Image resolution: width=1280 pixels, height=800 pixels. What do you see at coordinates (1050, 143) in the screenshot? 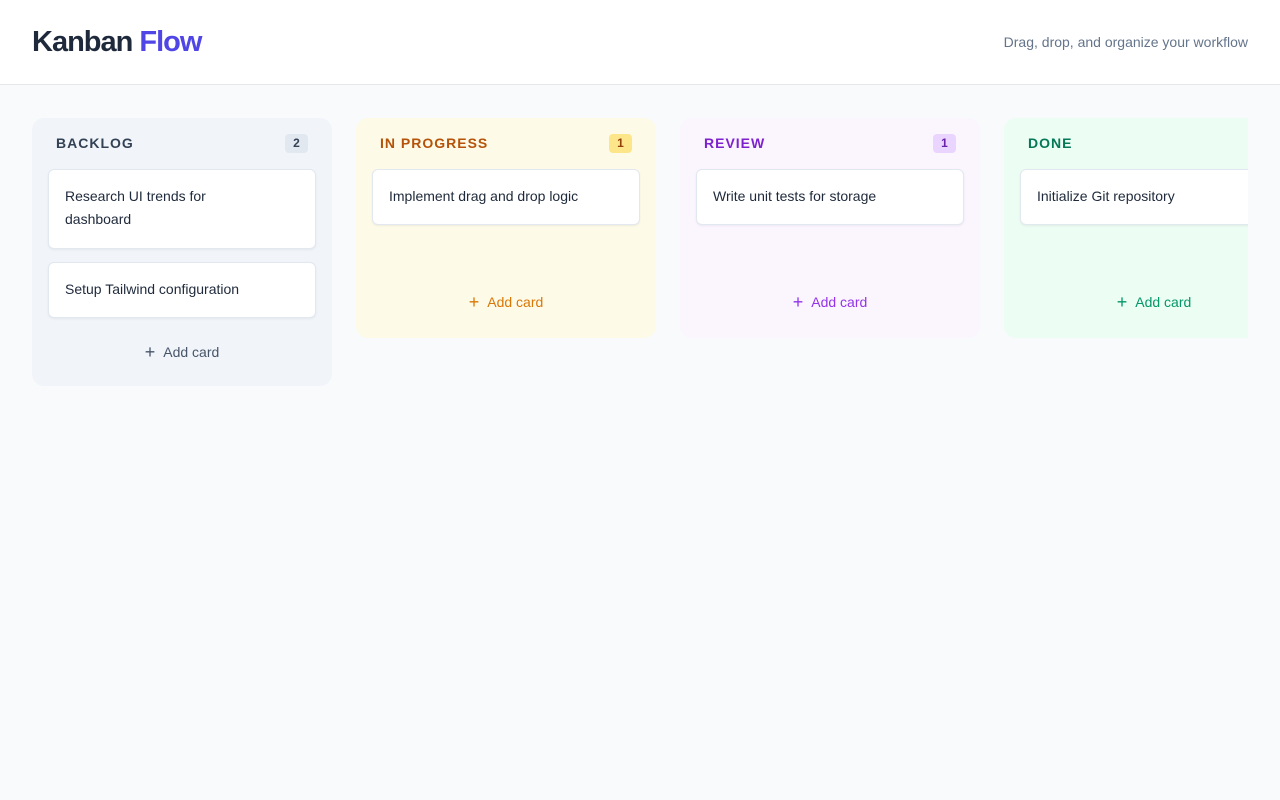
I see `column-title: DONE` at bounding box center [1050, 143].